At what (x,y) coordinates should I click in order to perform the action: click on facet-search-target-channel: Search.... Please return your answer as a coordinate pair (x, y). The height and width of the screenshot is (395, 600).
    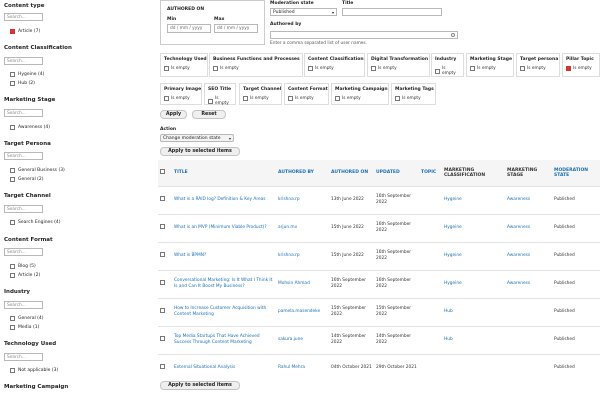
    Looking at the image, I should click on (23, 209).